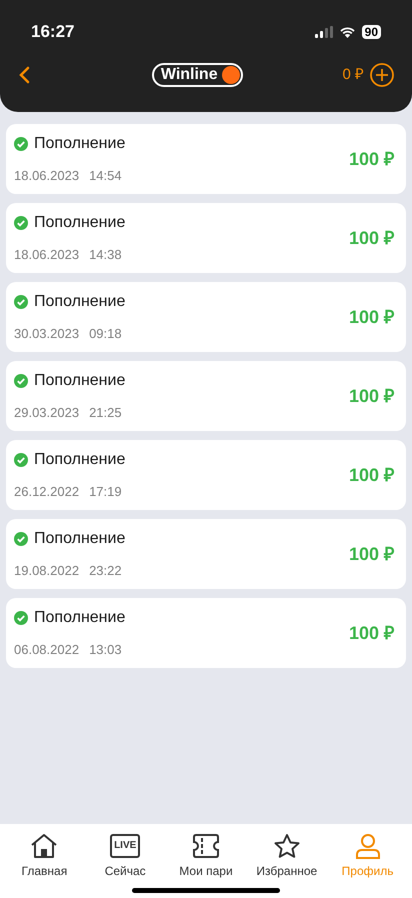 The height and width of the screenshot is (898, 412). I want to click on transaction-card: Пополнение 26.12.2022 17:19 100 ₽, so click(206, 475).